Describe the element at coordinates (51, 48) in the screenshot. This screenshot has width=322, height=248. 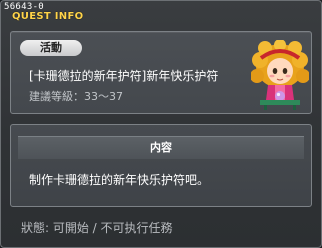
I see `quest-category-badge: 活動` at that location.